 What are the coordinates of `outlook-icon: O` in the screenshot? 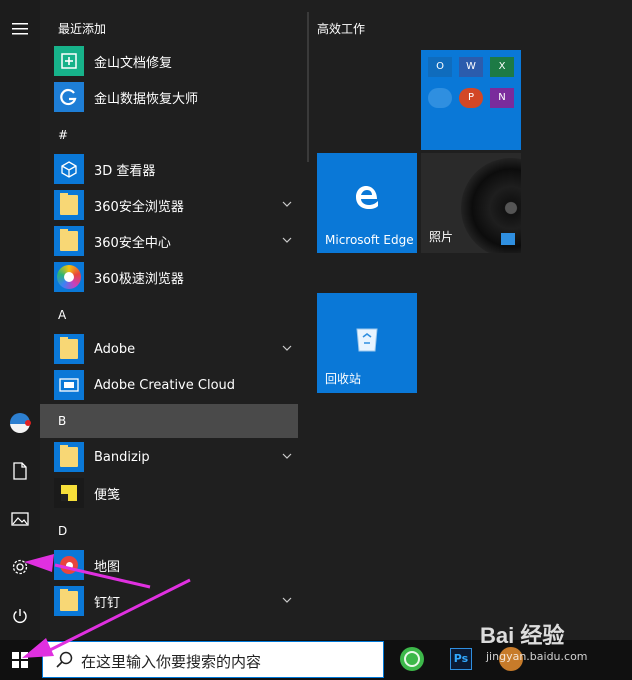 It's located at (440, 67).